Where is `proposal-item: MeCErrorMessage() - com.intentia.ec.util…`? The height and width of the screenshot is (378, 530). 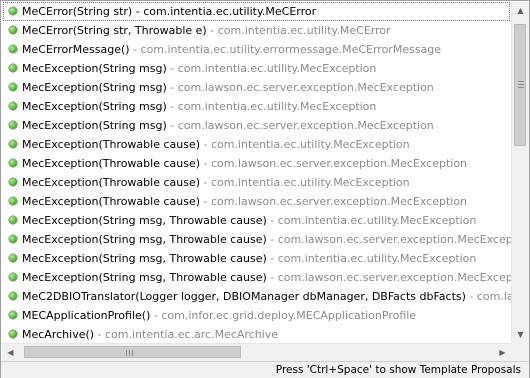 proposal-item: MeCErrorMessage() - com.intentia.ec.util… is located at coordinates (256, 49).